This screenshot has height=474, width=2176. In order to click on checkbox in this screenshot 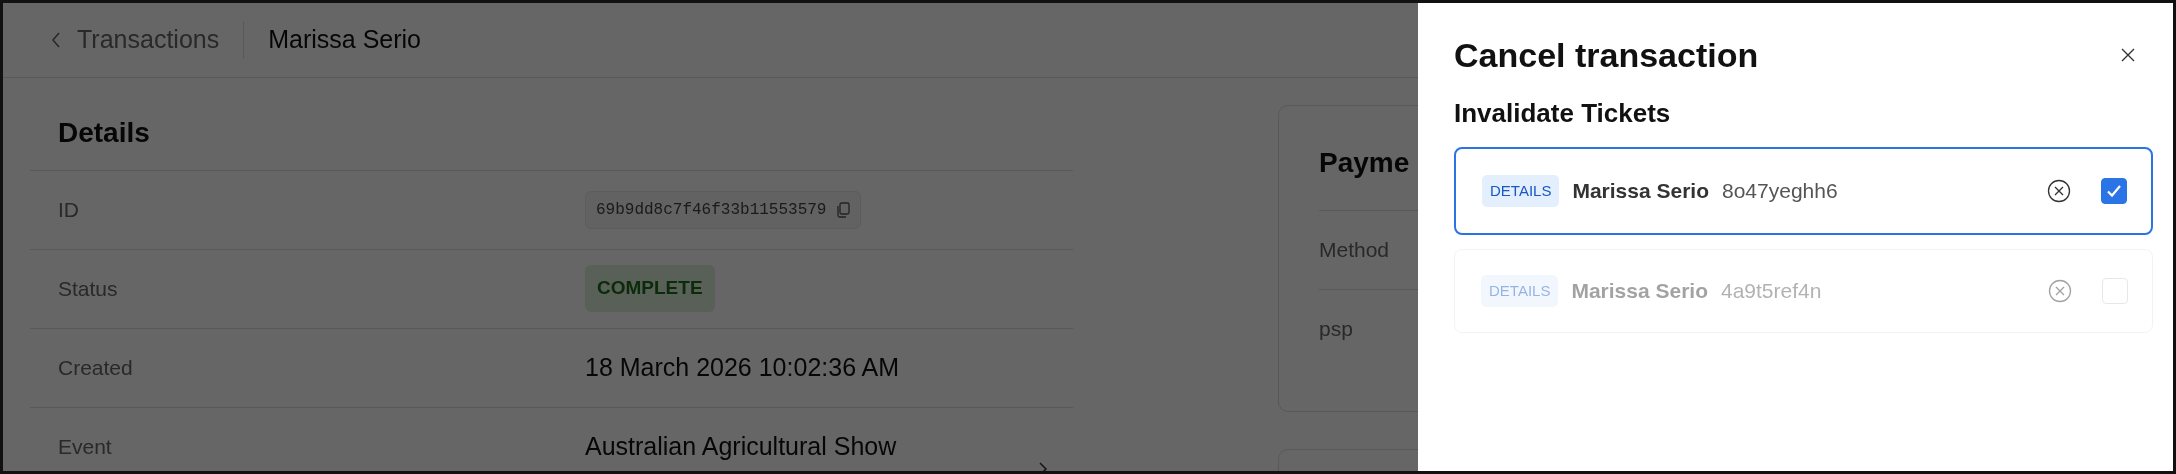, I will do `click(2114, 191)`.